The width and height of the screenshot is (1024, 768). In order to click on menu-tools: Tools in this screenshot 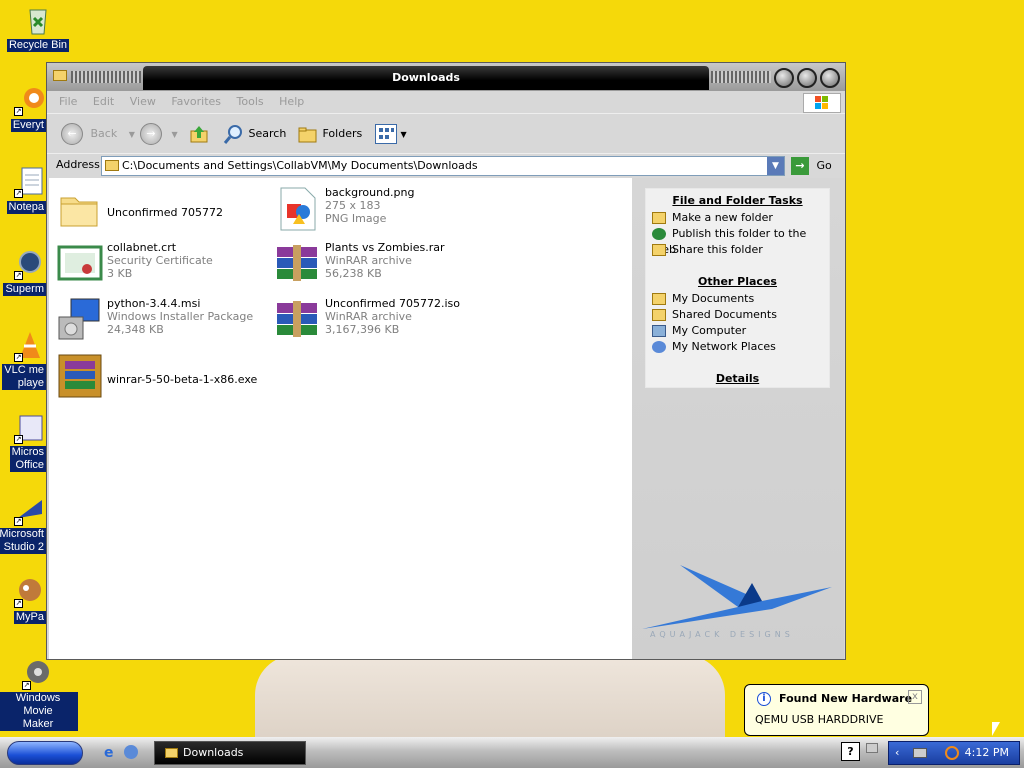, I will do `click(250, 102)`.